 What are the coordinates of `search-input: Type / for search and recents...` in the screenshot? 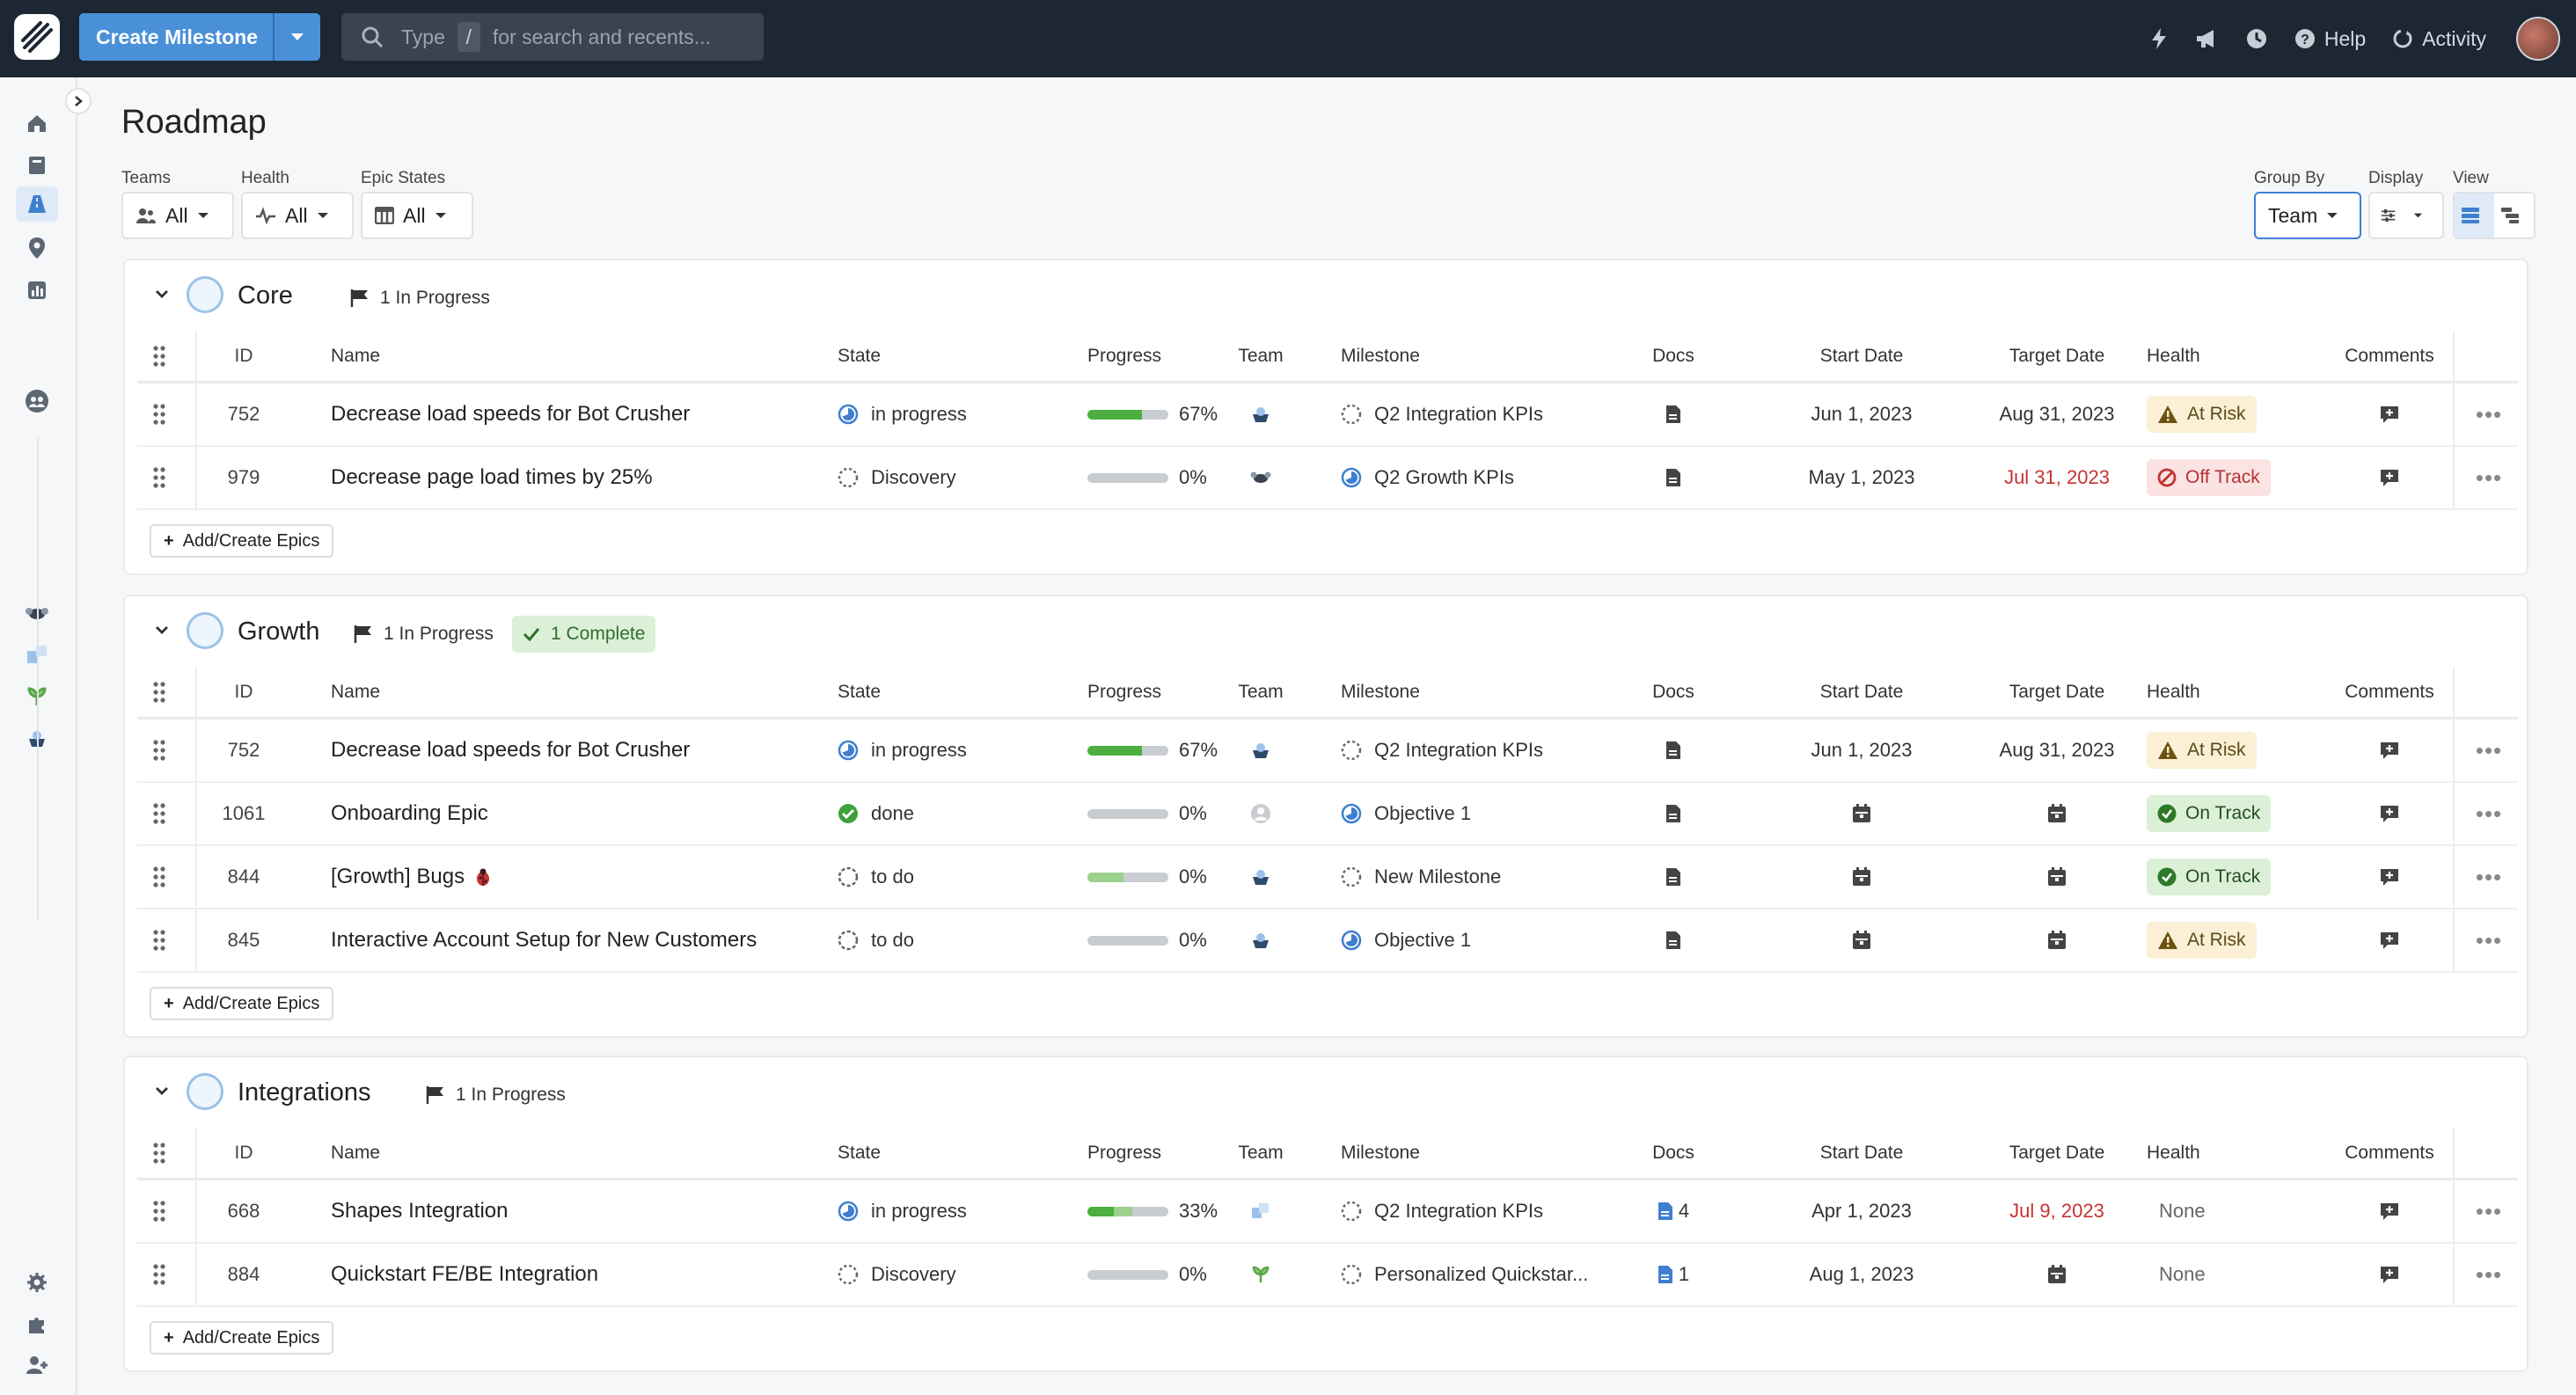 It's located at (552, 37).